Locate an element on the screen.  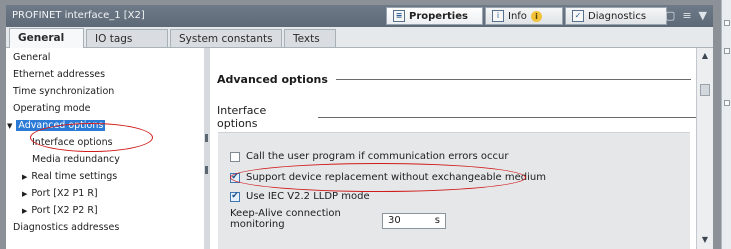
tab-diagnostics-label: Diagnostics is located at coordinates (617, 16).